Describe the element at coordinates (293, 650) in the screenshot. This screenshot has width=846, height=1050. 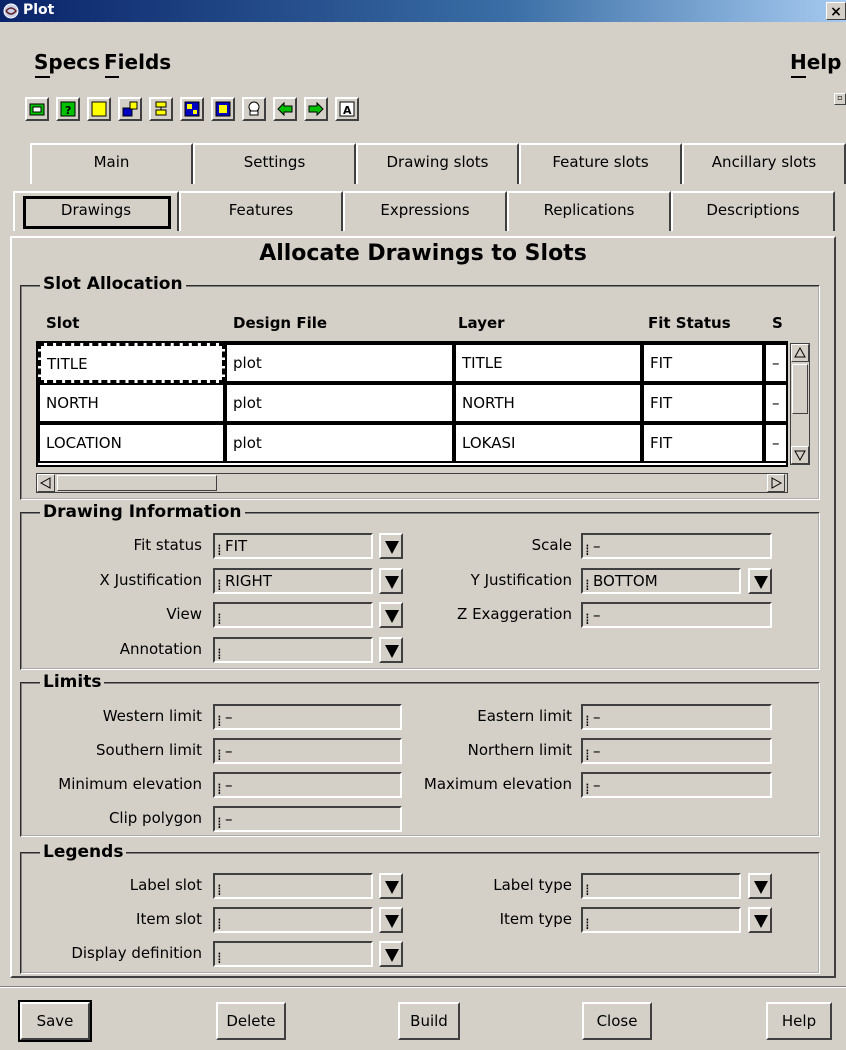
I see `annotation-field: ⁞` at that location.